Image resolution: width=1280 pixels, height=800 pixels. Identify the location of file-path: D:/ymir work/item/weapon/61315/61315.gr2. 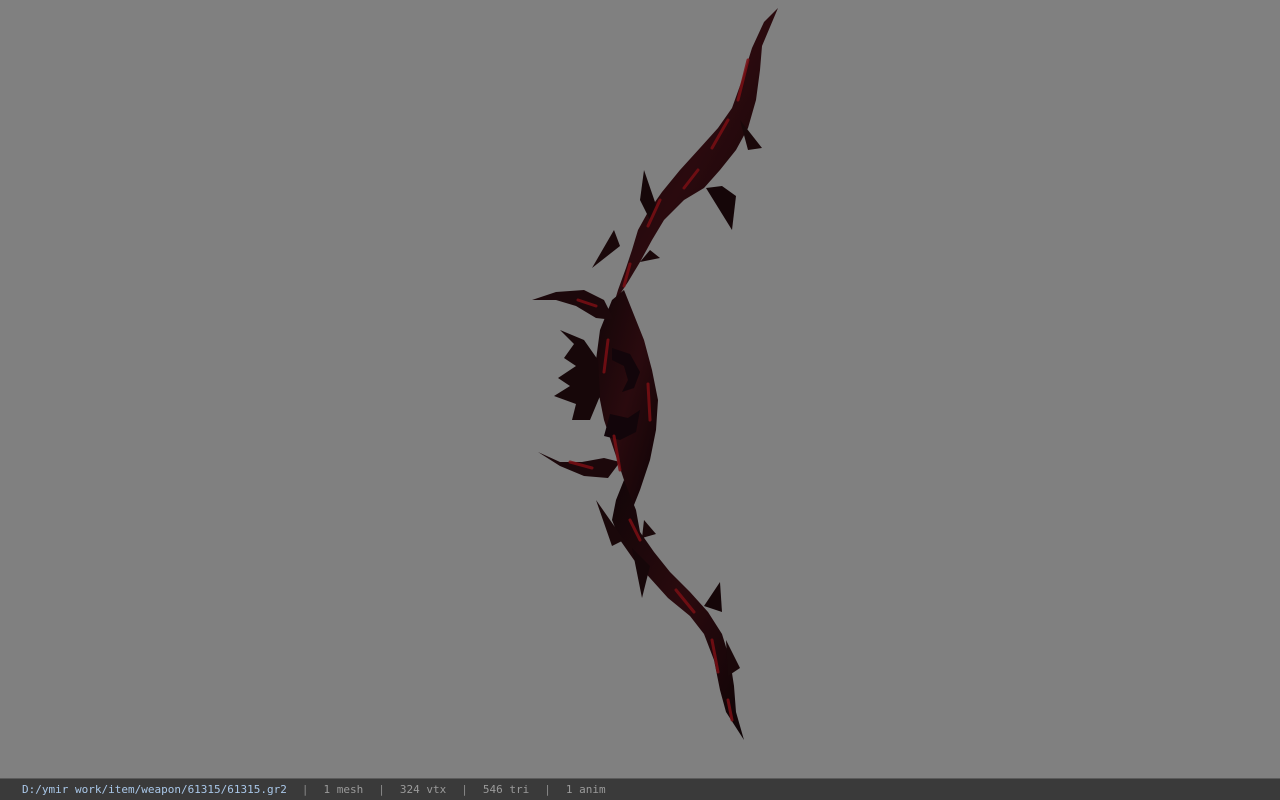
(154, 789).